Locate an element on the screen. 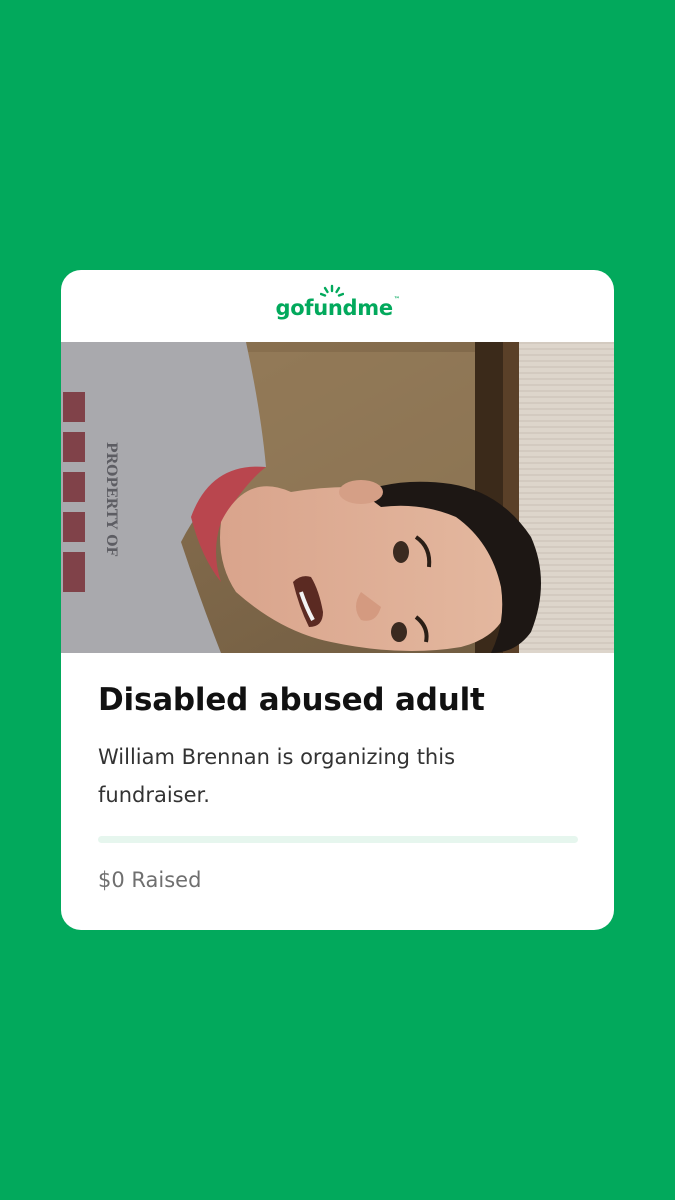 The width and height of the screenshot is (675, 1200). logo-bar: gofundme™ is located at coordinates (337, 306).